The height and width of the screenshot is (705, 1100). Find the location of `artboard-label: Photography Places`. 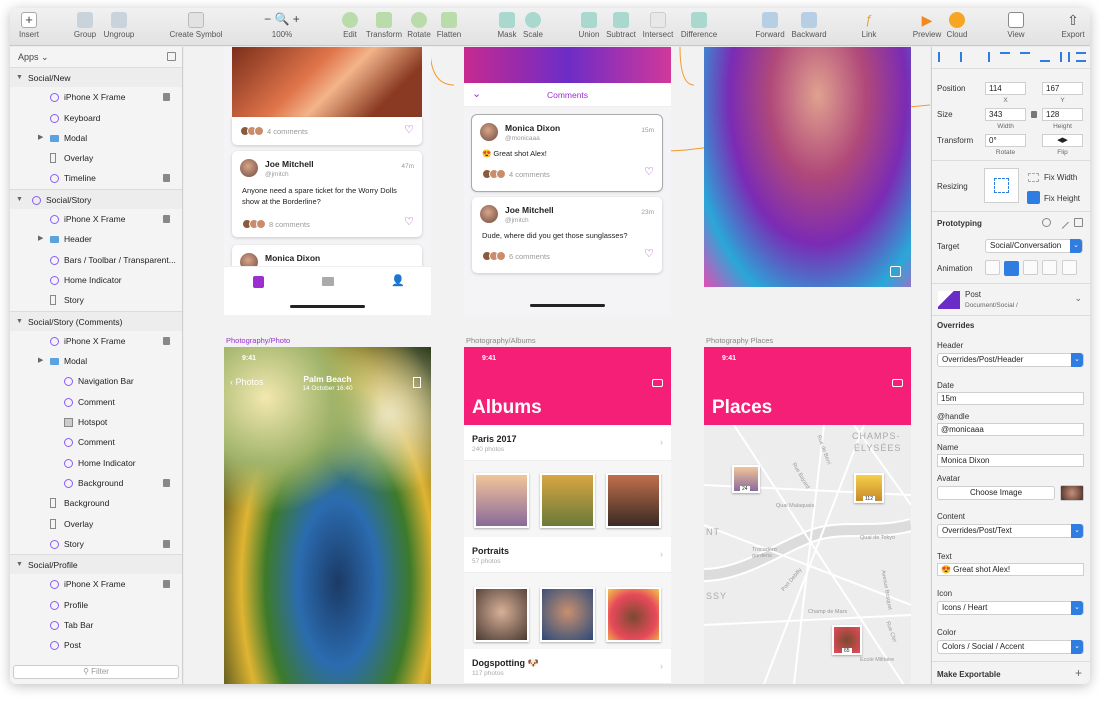

artboard-label: Photography Places is located at coordinates (739, 340).